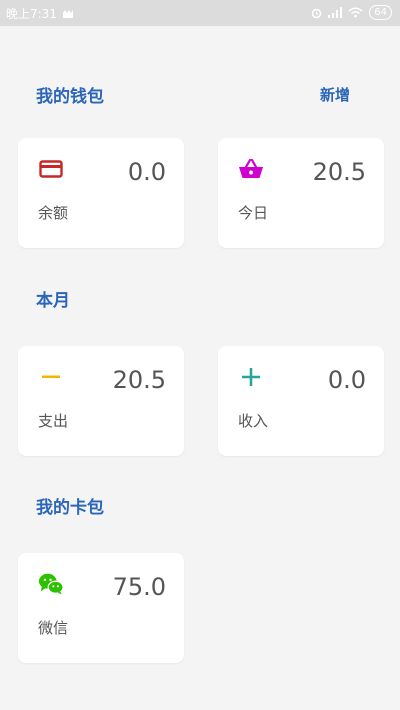 The image size is (400, 710). Describe the element at coordinates (101, 401) in the screenshot. I see `expense-card: 20.5 支出` at that location.